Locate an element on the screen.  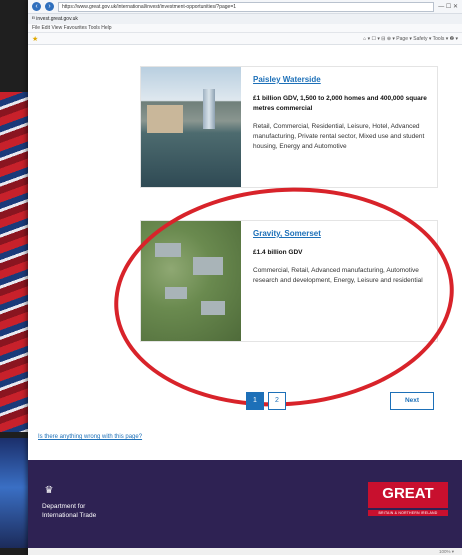
page-1-button: 1 is located at coordinates (255, 401).